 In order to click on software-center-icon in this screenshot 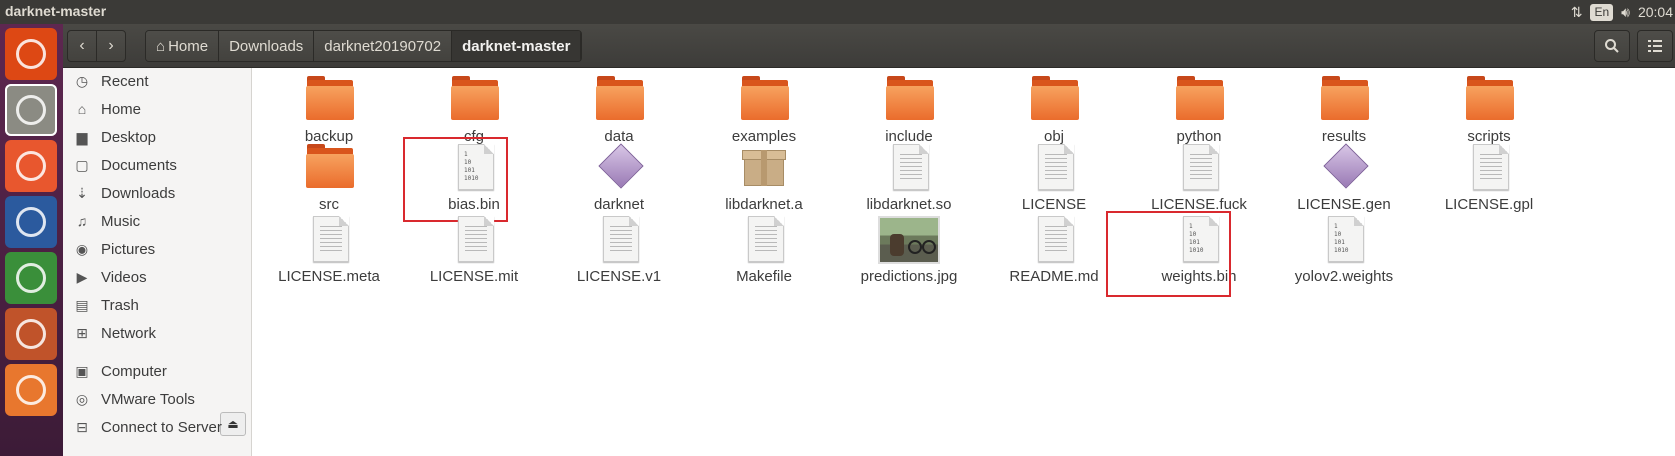, I will do `click(31, 390)`.